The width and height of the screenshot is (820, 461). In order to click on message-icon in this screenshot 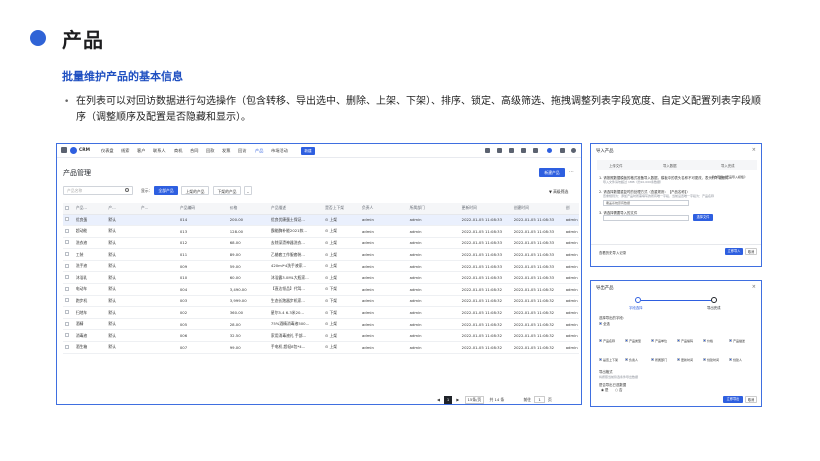, I will do `click(487, 150)`.